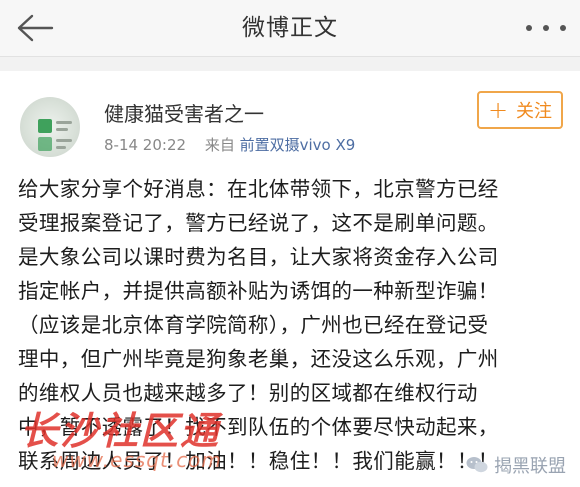  I want to click on account-watermark: 揭黑联盟, so click(516, 465).